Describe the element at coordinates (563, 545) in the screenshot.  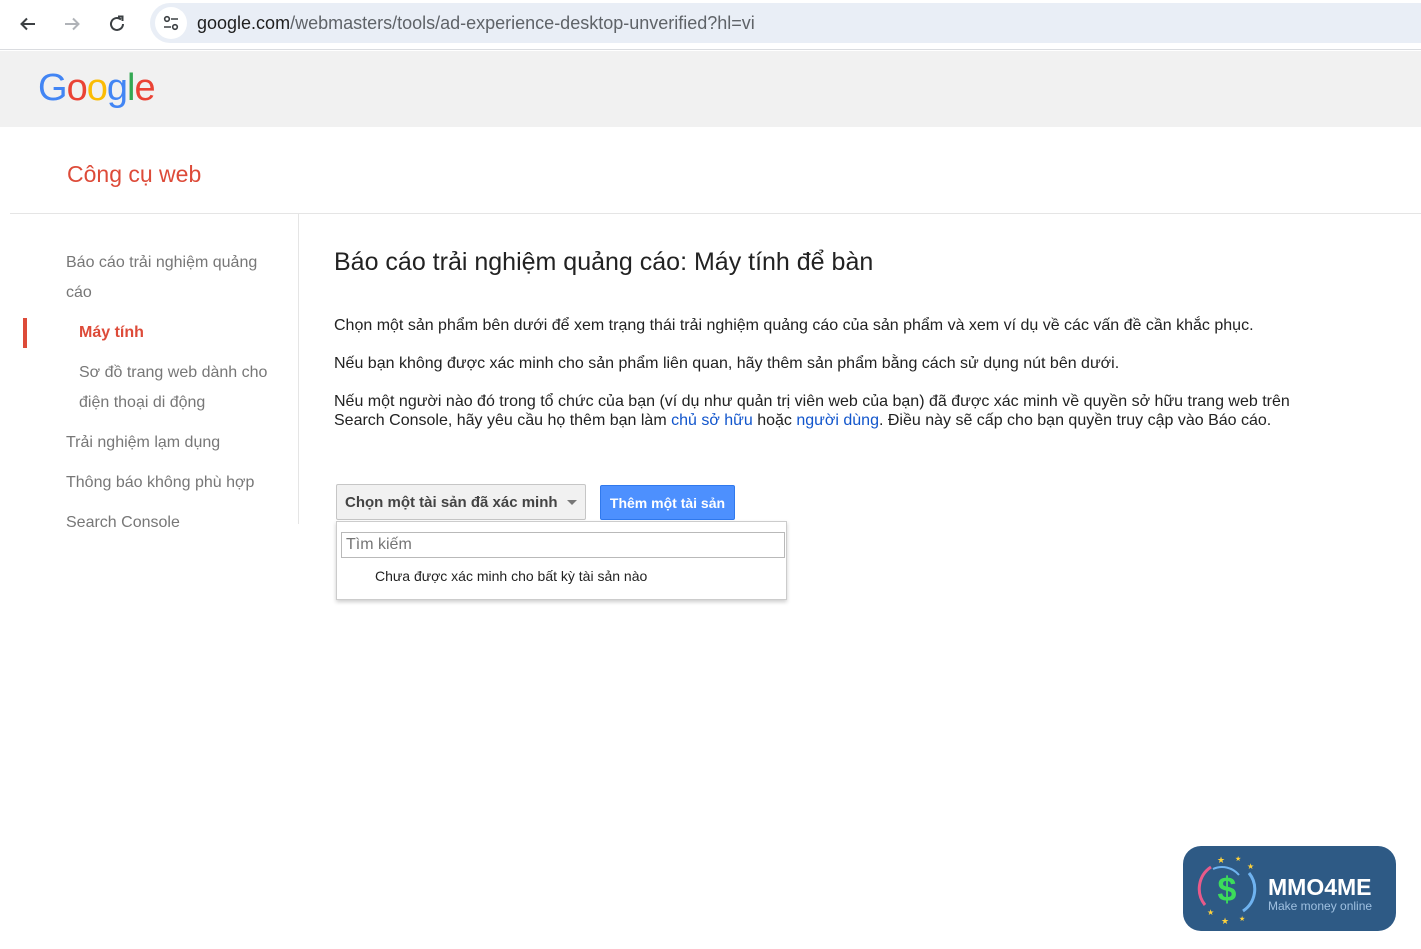
I see `search-input` at that location.